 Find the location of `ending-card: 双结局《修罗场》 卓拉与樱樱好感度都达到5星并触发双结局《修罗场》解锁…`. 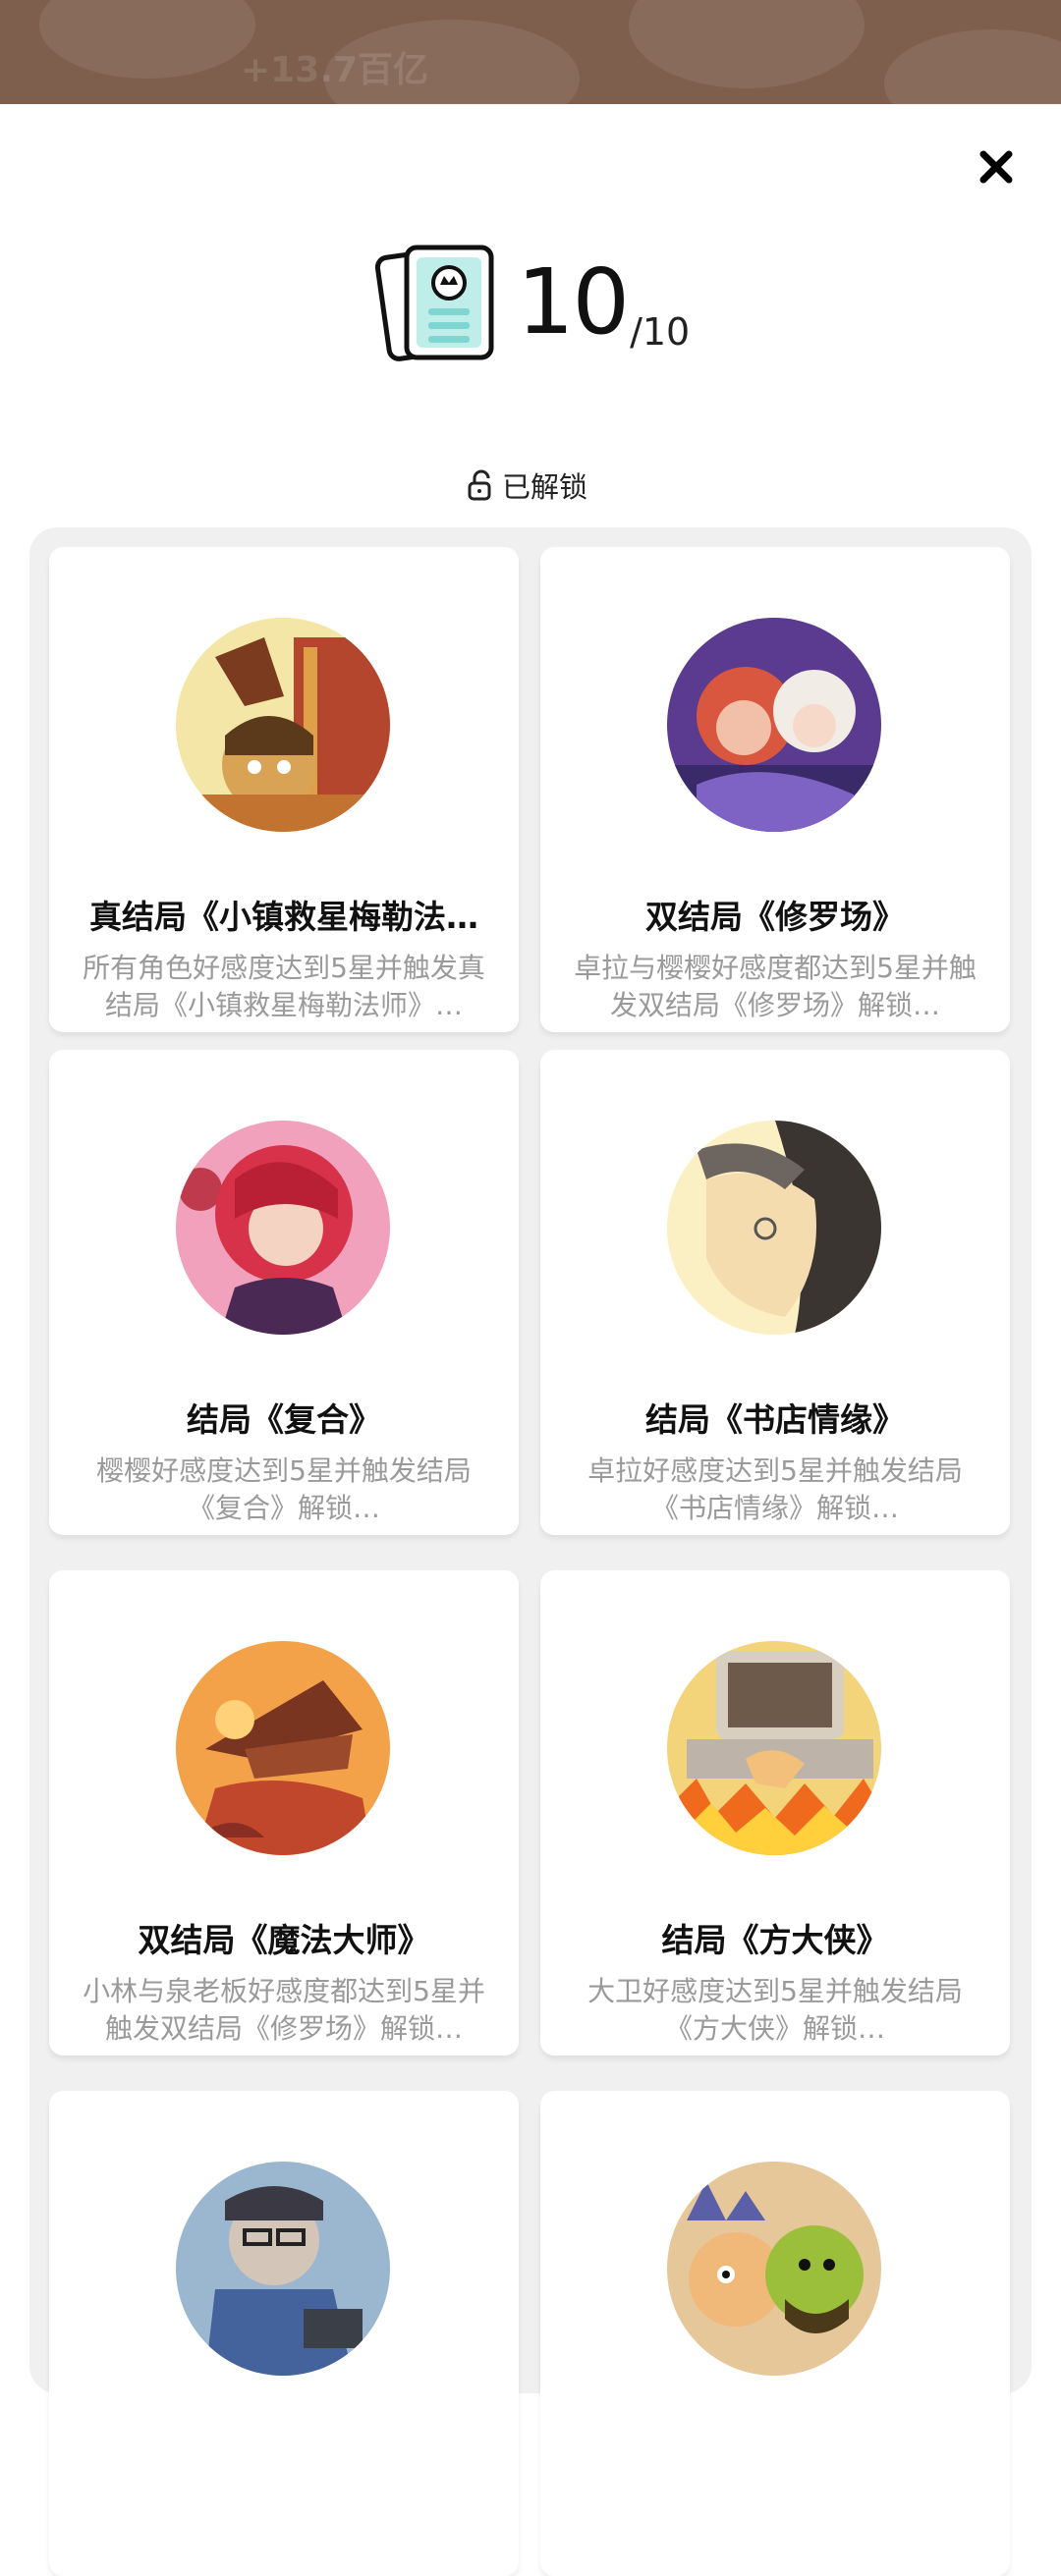

ending-card: 双结局《修罗场》 卓拉与樱樱好感度都达到5星并触发双结局《修罗场》解锁… is located at coordinates (775, 790).